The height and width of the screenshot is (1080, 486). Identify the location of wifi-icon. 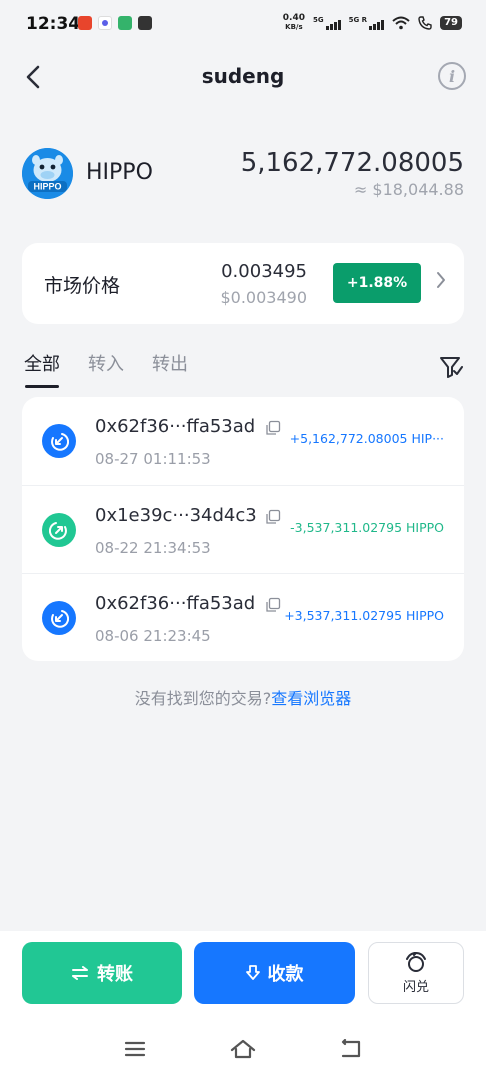
(401, 23).